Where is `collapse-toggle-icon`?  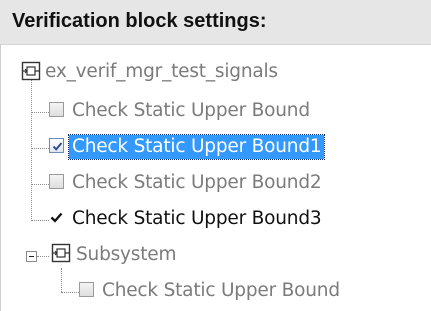 collapse-toggle-icon is located at coordinates (31, 256).